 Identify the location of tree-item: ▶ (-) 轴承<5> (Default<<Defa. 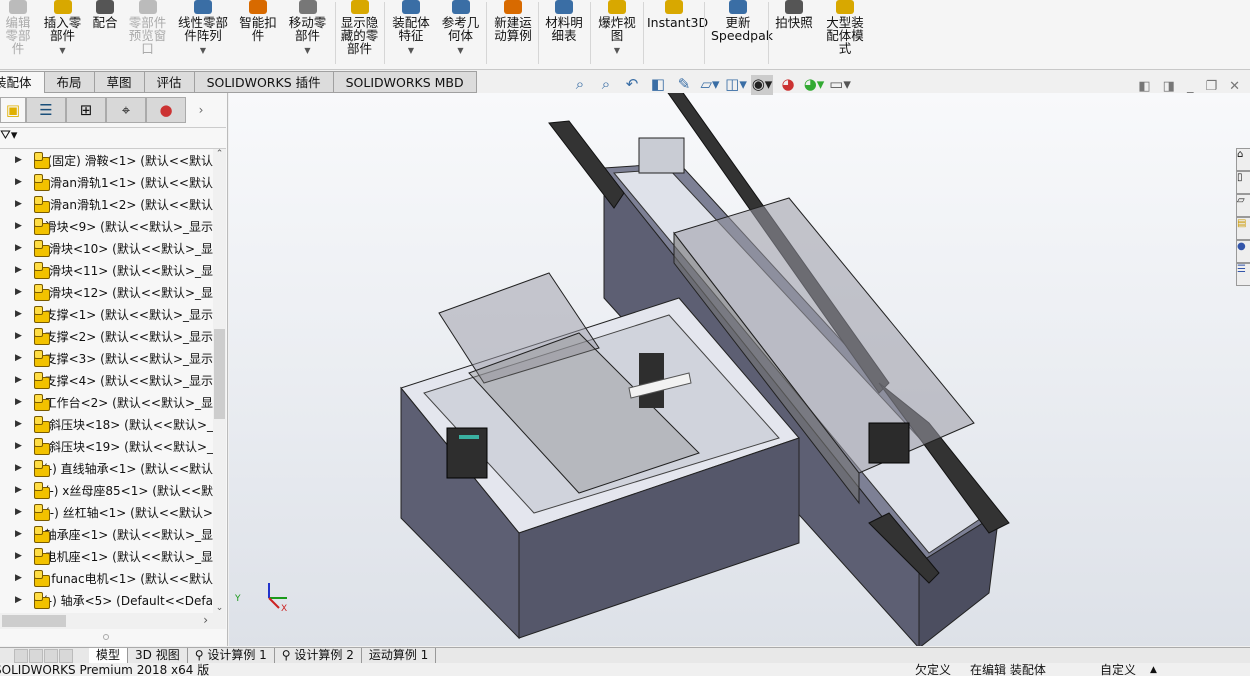
(106, 600).